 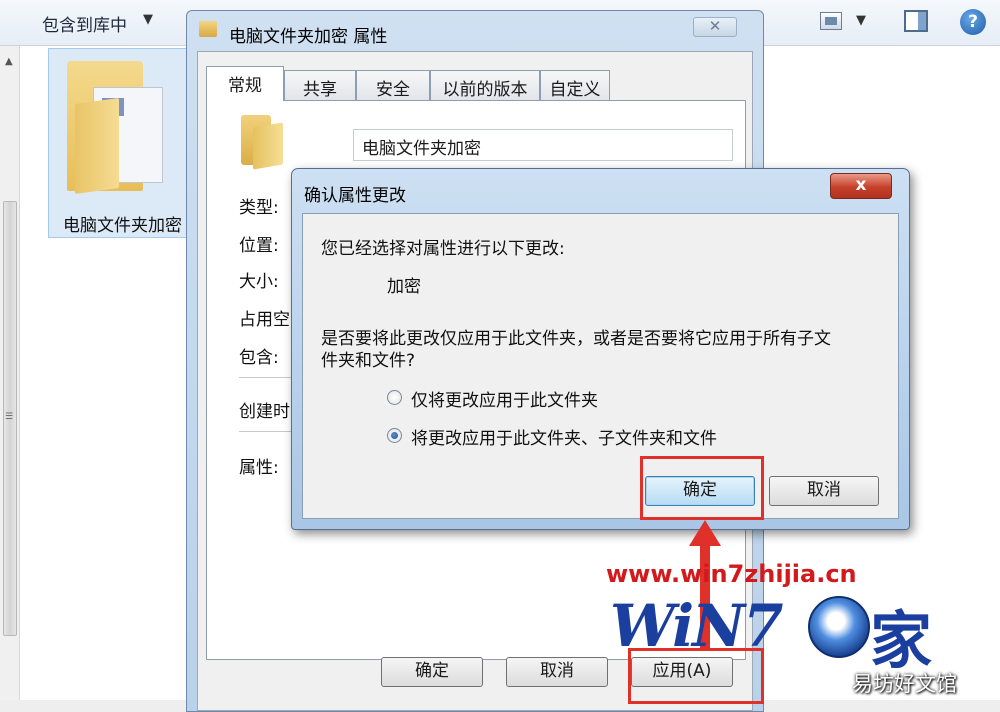 What do you see at coordinates (259, 358) in the screenshot?
I see `contains-label: 包含:` at bounding box center [259, 358].